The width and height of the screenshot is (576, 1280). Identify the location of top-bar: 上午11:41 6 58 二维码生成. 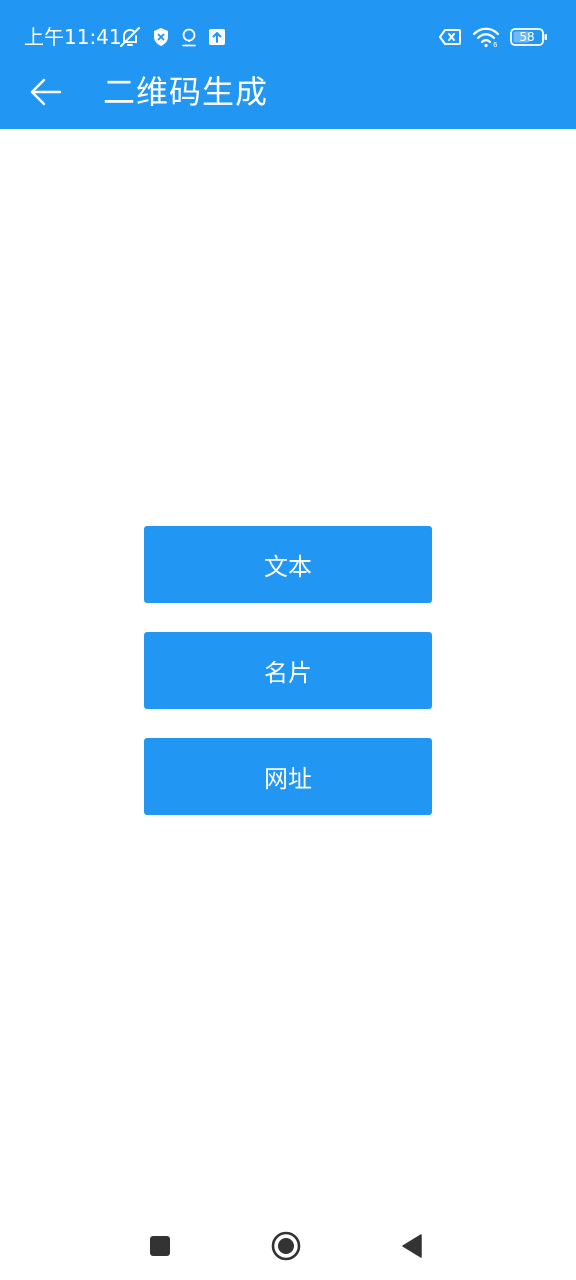
(288, 64).